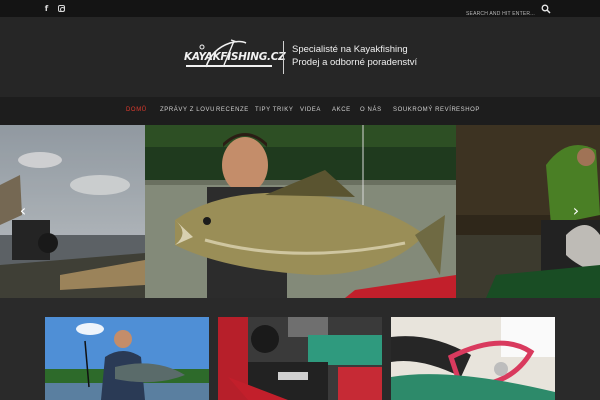 This screenshot has height=400, width=600. What do you see at coordinates (508, 11) in the screenshot?
I see `search-form` at bounding box center [508, 11].